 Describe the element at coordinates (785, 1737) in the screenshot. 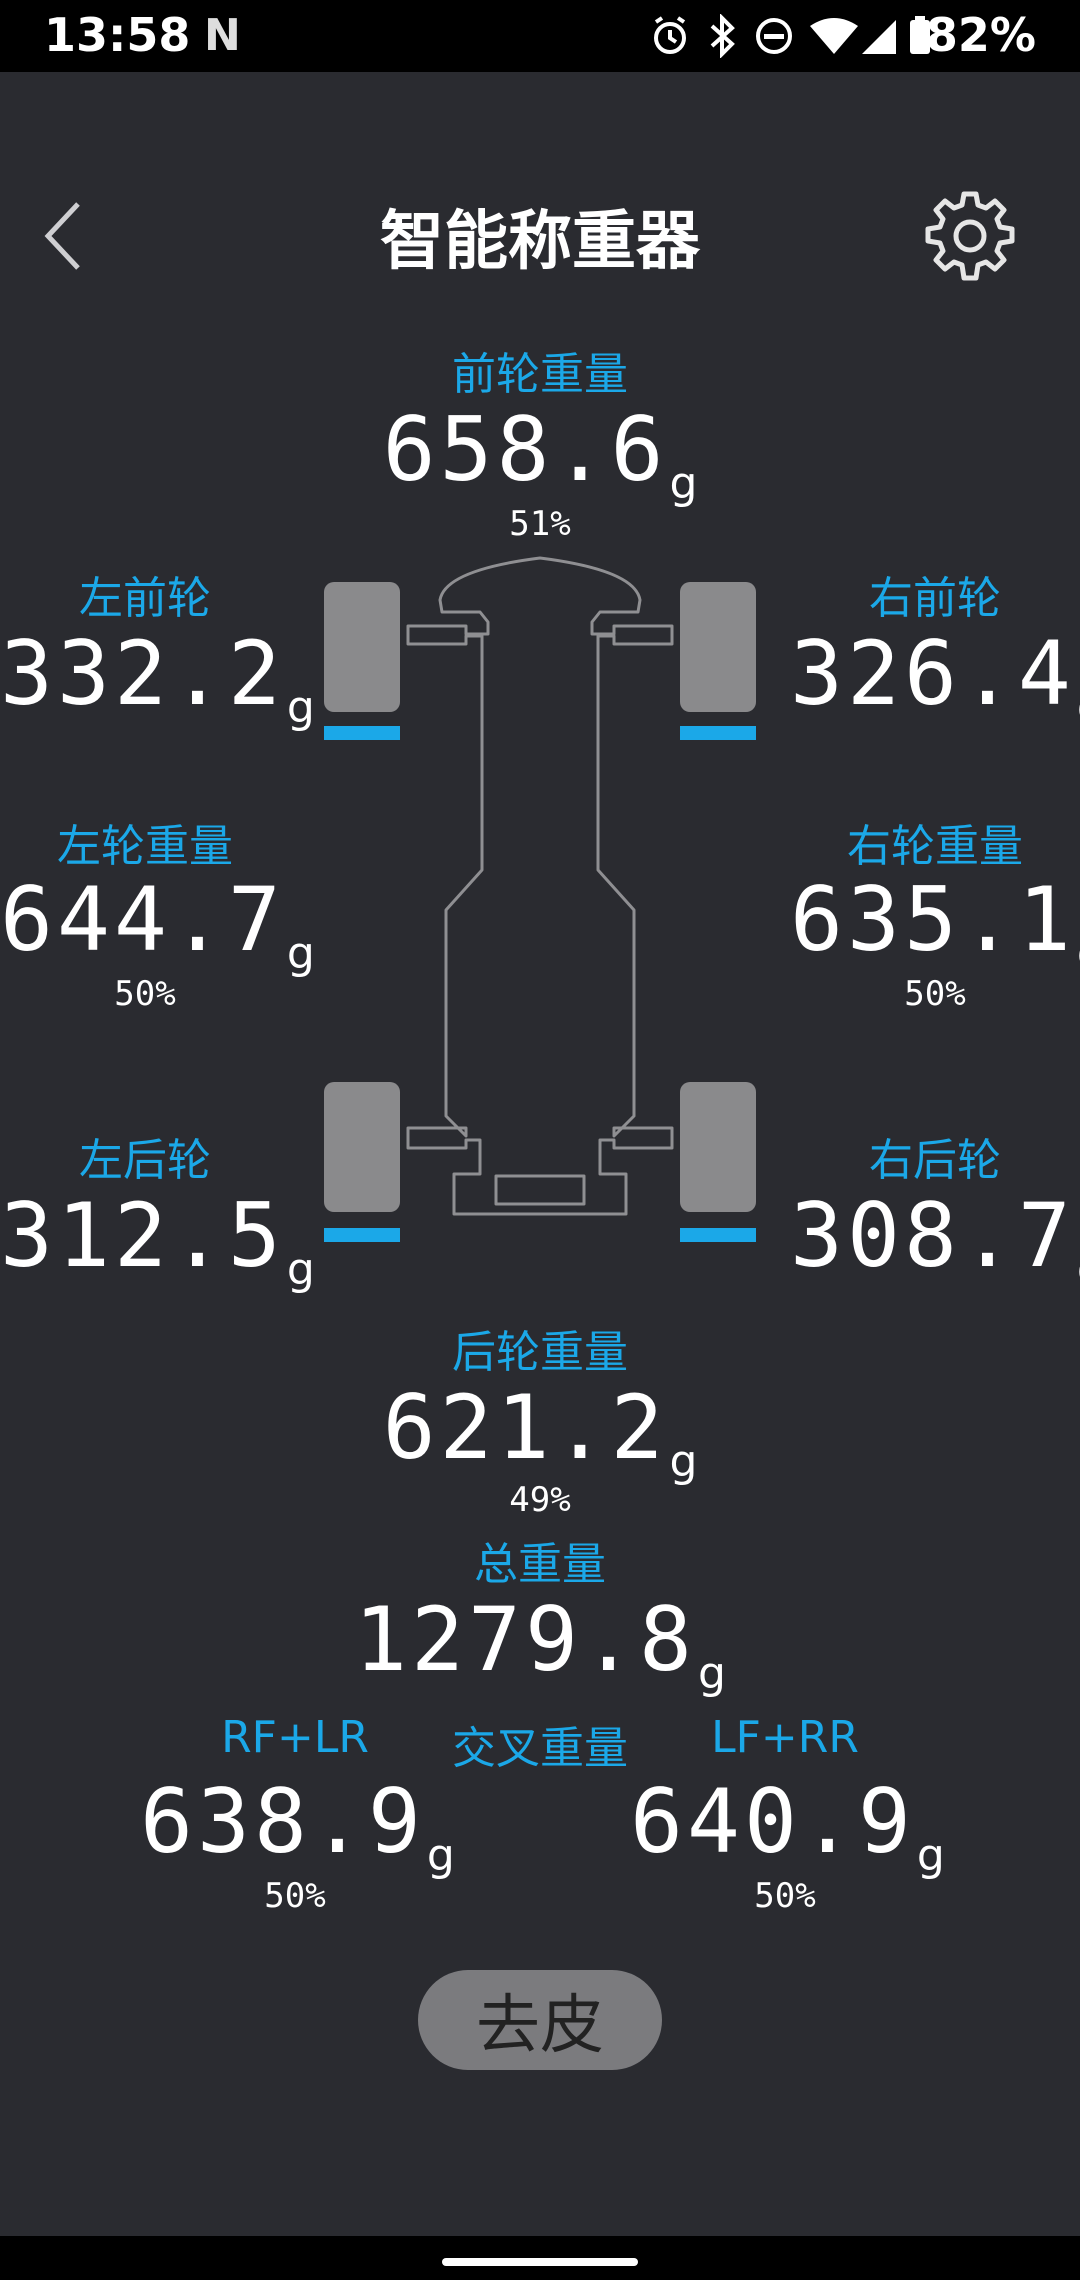

I see `lf-rr-label: LF+RR` at that location.